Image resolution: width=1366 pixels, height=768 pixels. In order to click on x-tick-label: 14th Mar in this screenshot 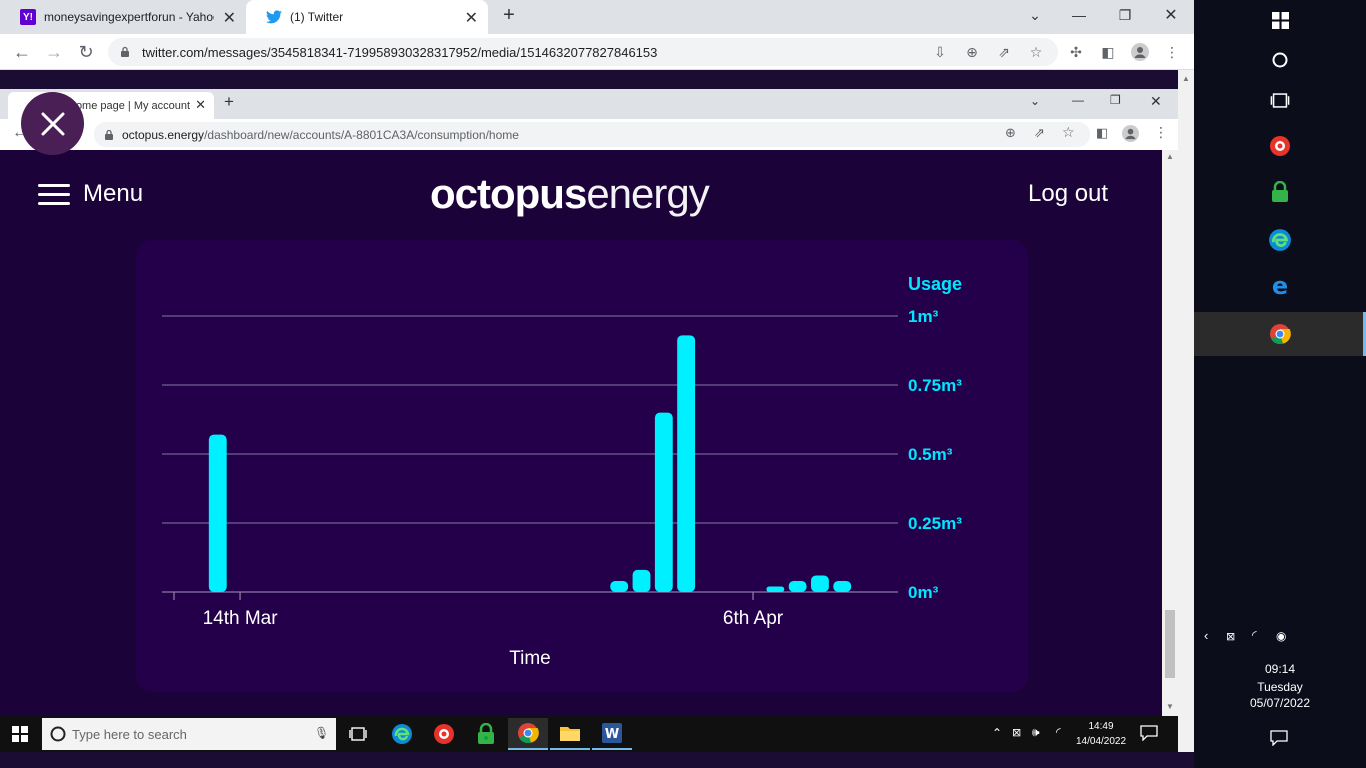, I will do `click(241, 618)`.